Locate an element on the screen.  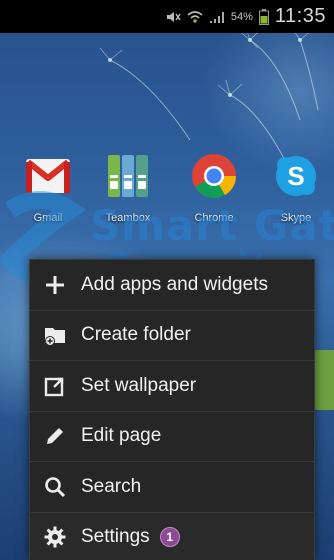
clock: 11:35 is located at coordinates (300, 16).